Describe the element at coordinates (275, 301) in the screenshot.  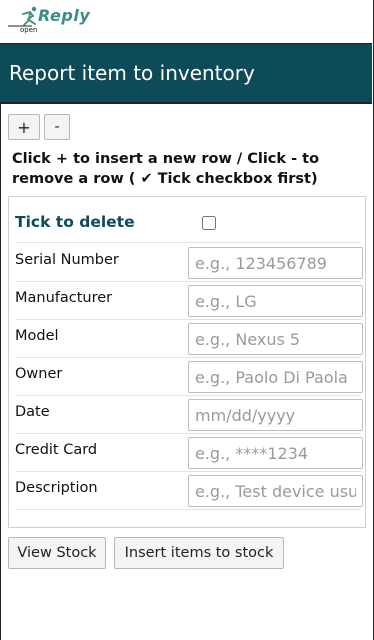
I see `manufacturer-input` at that location.